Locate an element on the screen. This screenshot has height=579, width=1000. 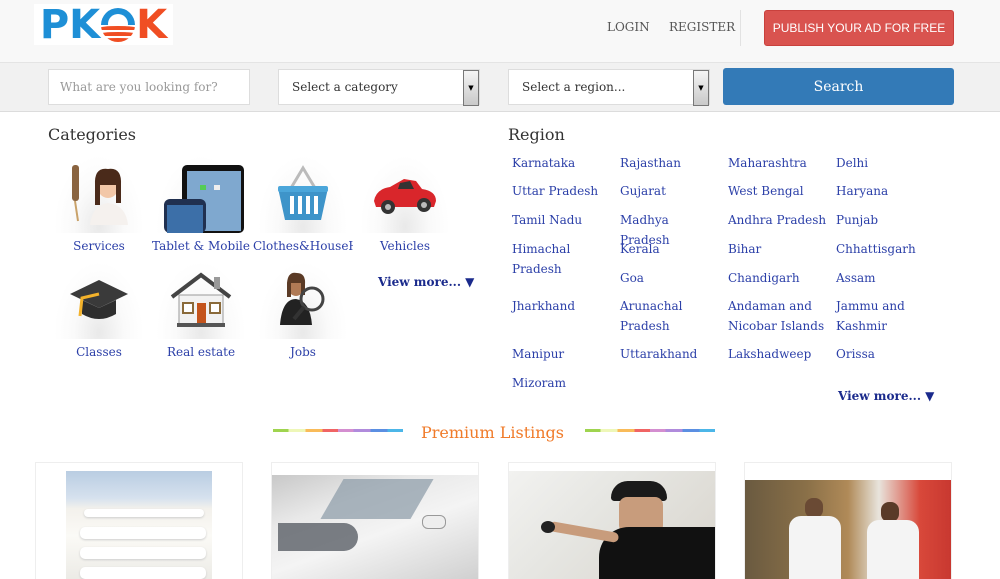
region-link: Uttar Pradesh is located at coordinates (563, 191).